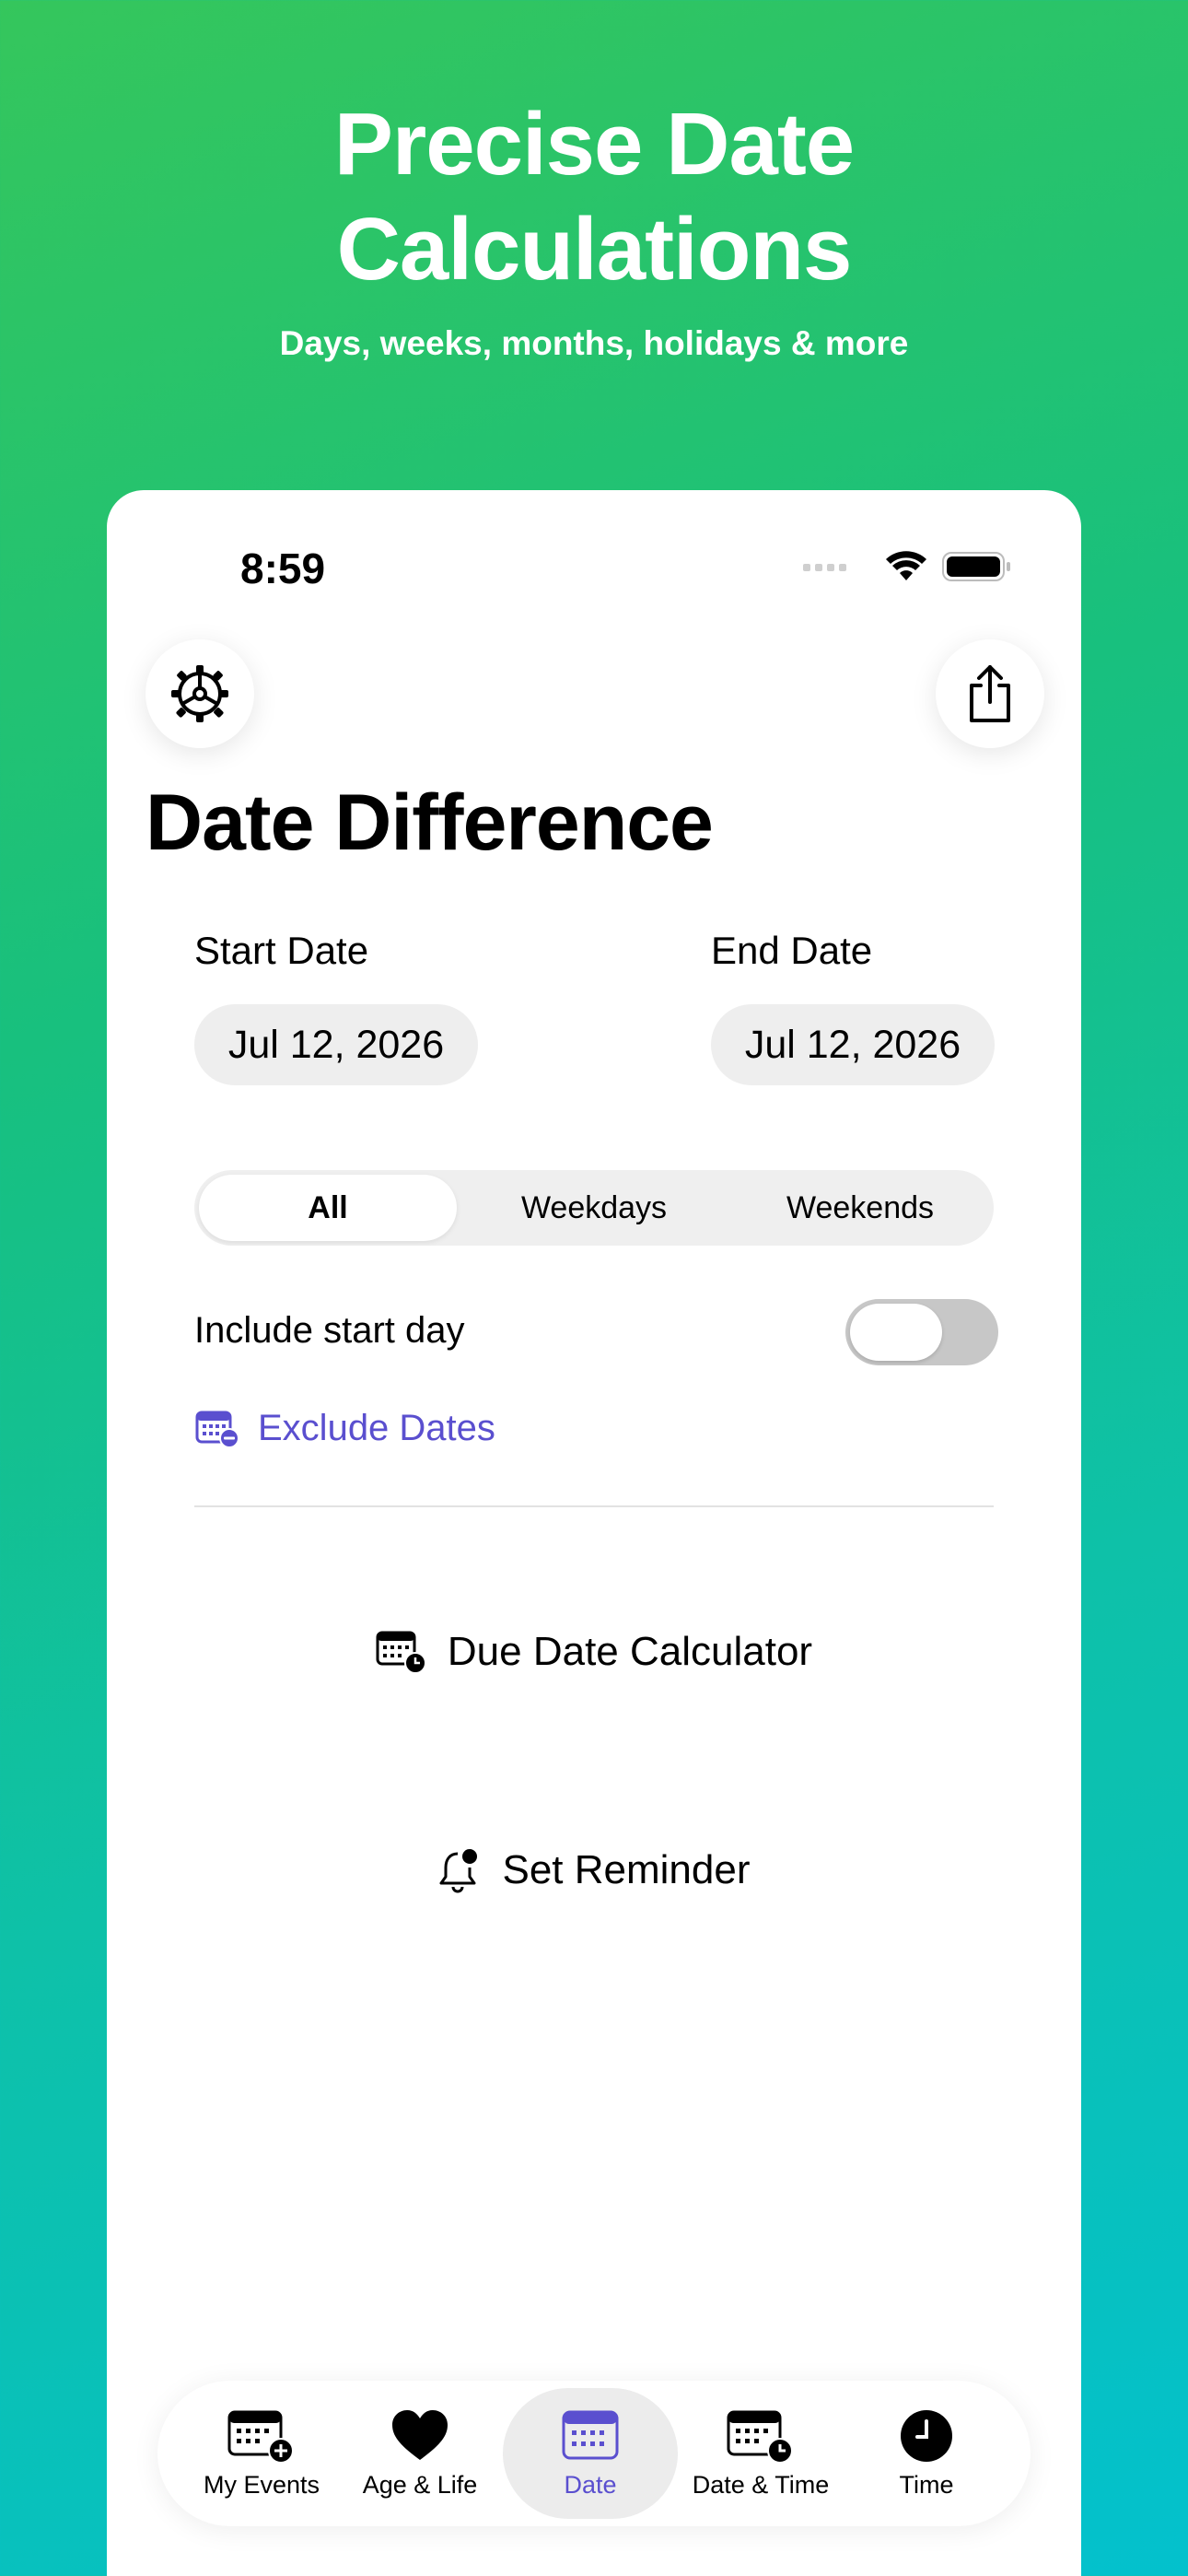 This screenshot has height=2576, width=1188. What do you see at coordinates (792, 950) in the screenshot?
I see `end-date-label: End Date` at bounding box center [792, 950].